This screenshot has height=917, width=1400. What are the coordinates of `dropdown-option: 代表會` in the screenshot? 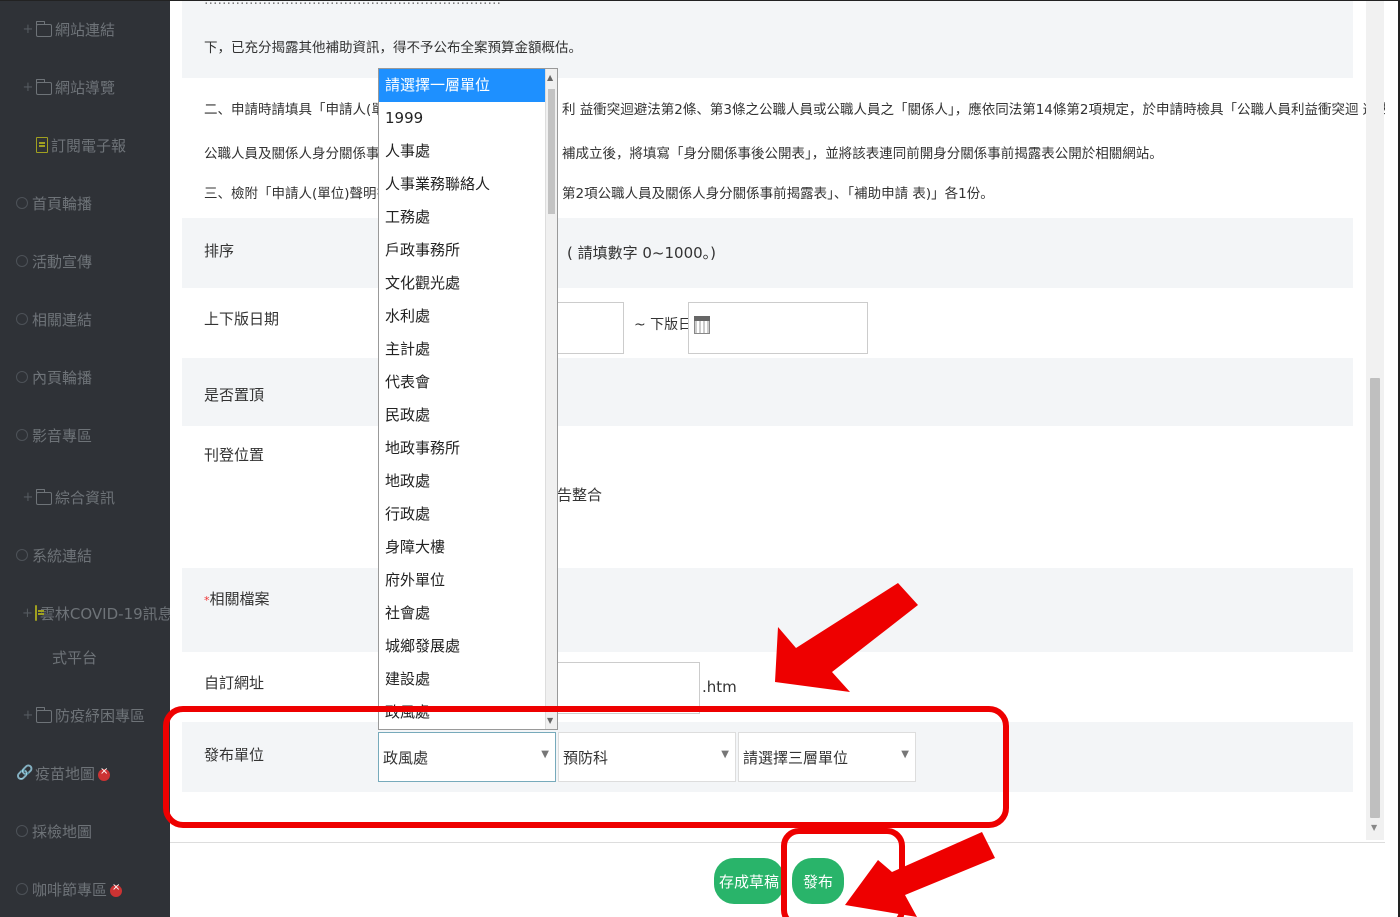 It's located at (468, 382).